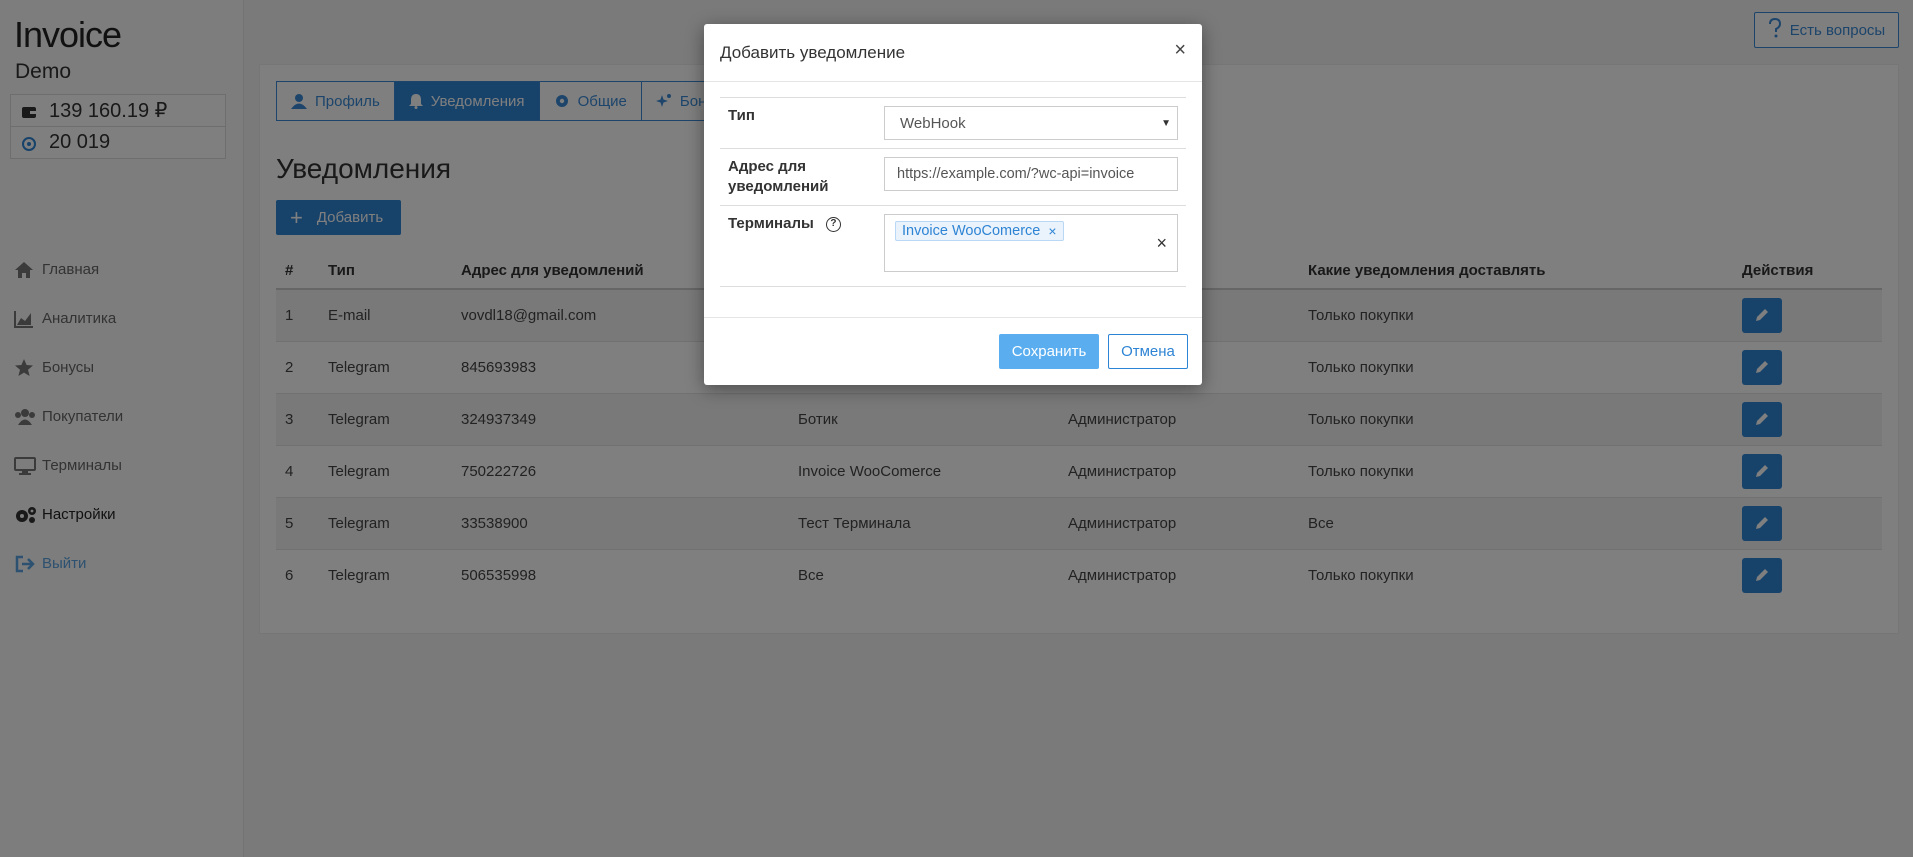 The height and width of the screenshot is (857, 1913). What do you see at coordinates (813, 52) in the screenshot?
I see `modal-title: Добавить уведомление` at bounding box center [813, 52].